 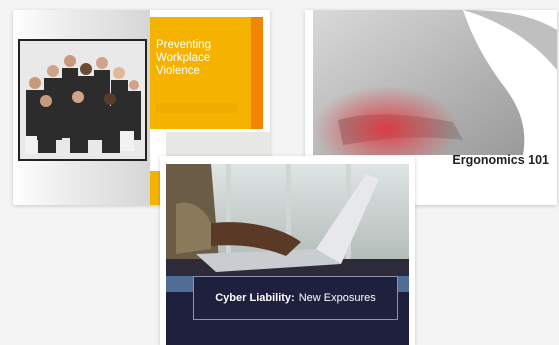 What do you see at coordinates (337, 298) in the screenshot?
I see `title-rest: New Exposures` at bounding box center [337, 298].